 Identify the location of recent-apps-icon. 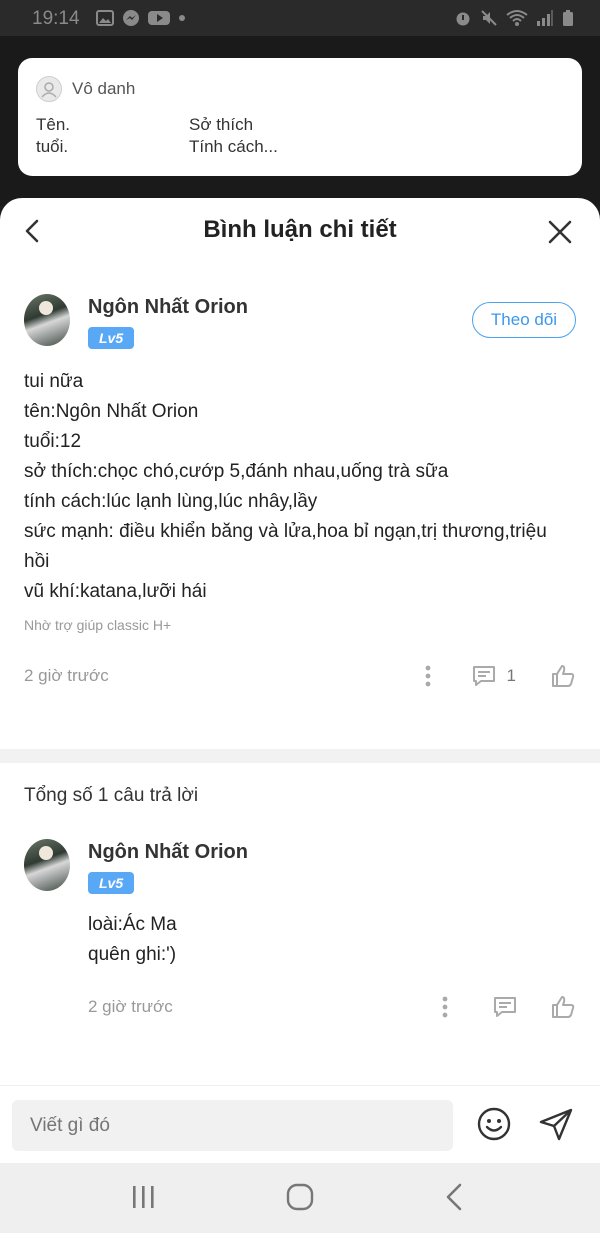
(143, 1197).